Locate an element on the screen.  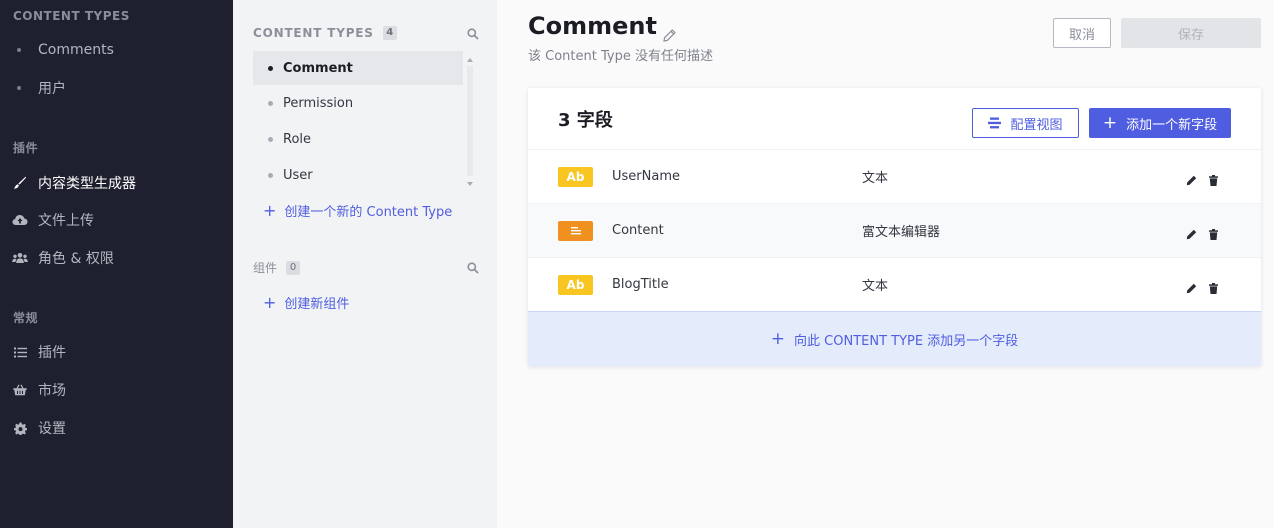
nav-item-content-type-builder: 内容类型生成器 is located at coordinates (74, 183).